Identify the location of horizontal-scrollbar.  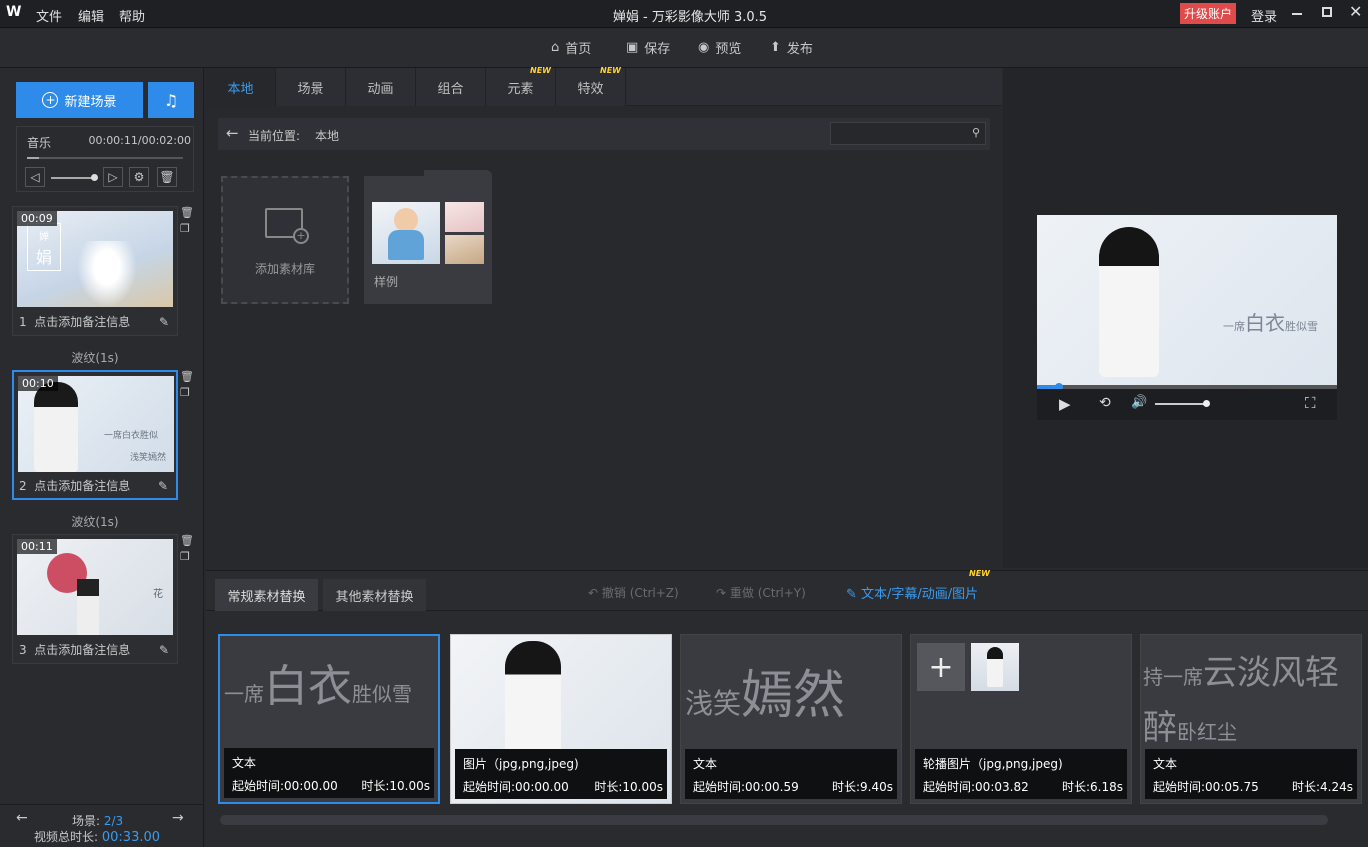
(774, 820).